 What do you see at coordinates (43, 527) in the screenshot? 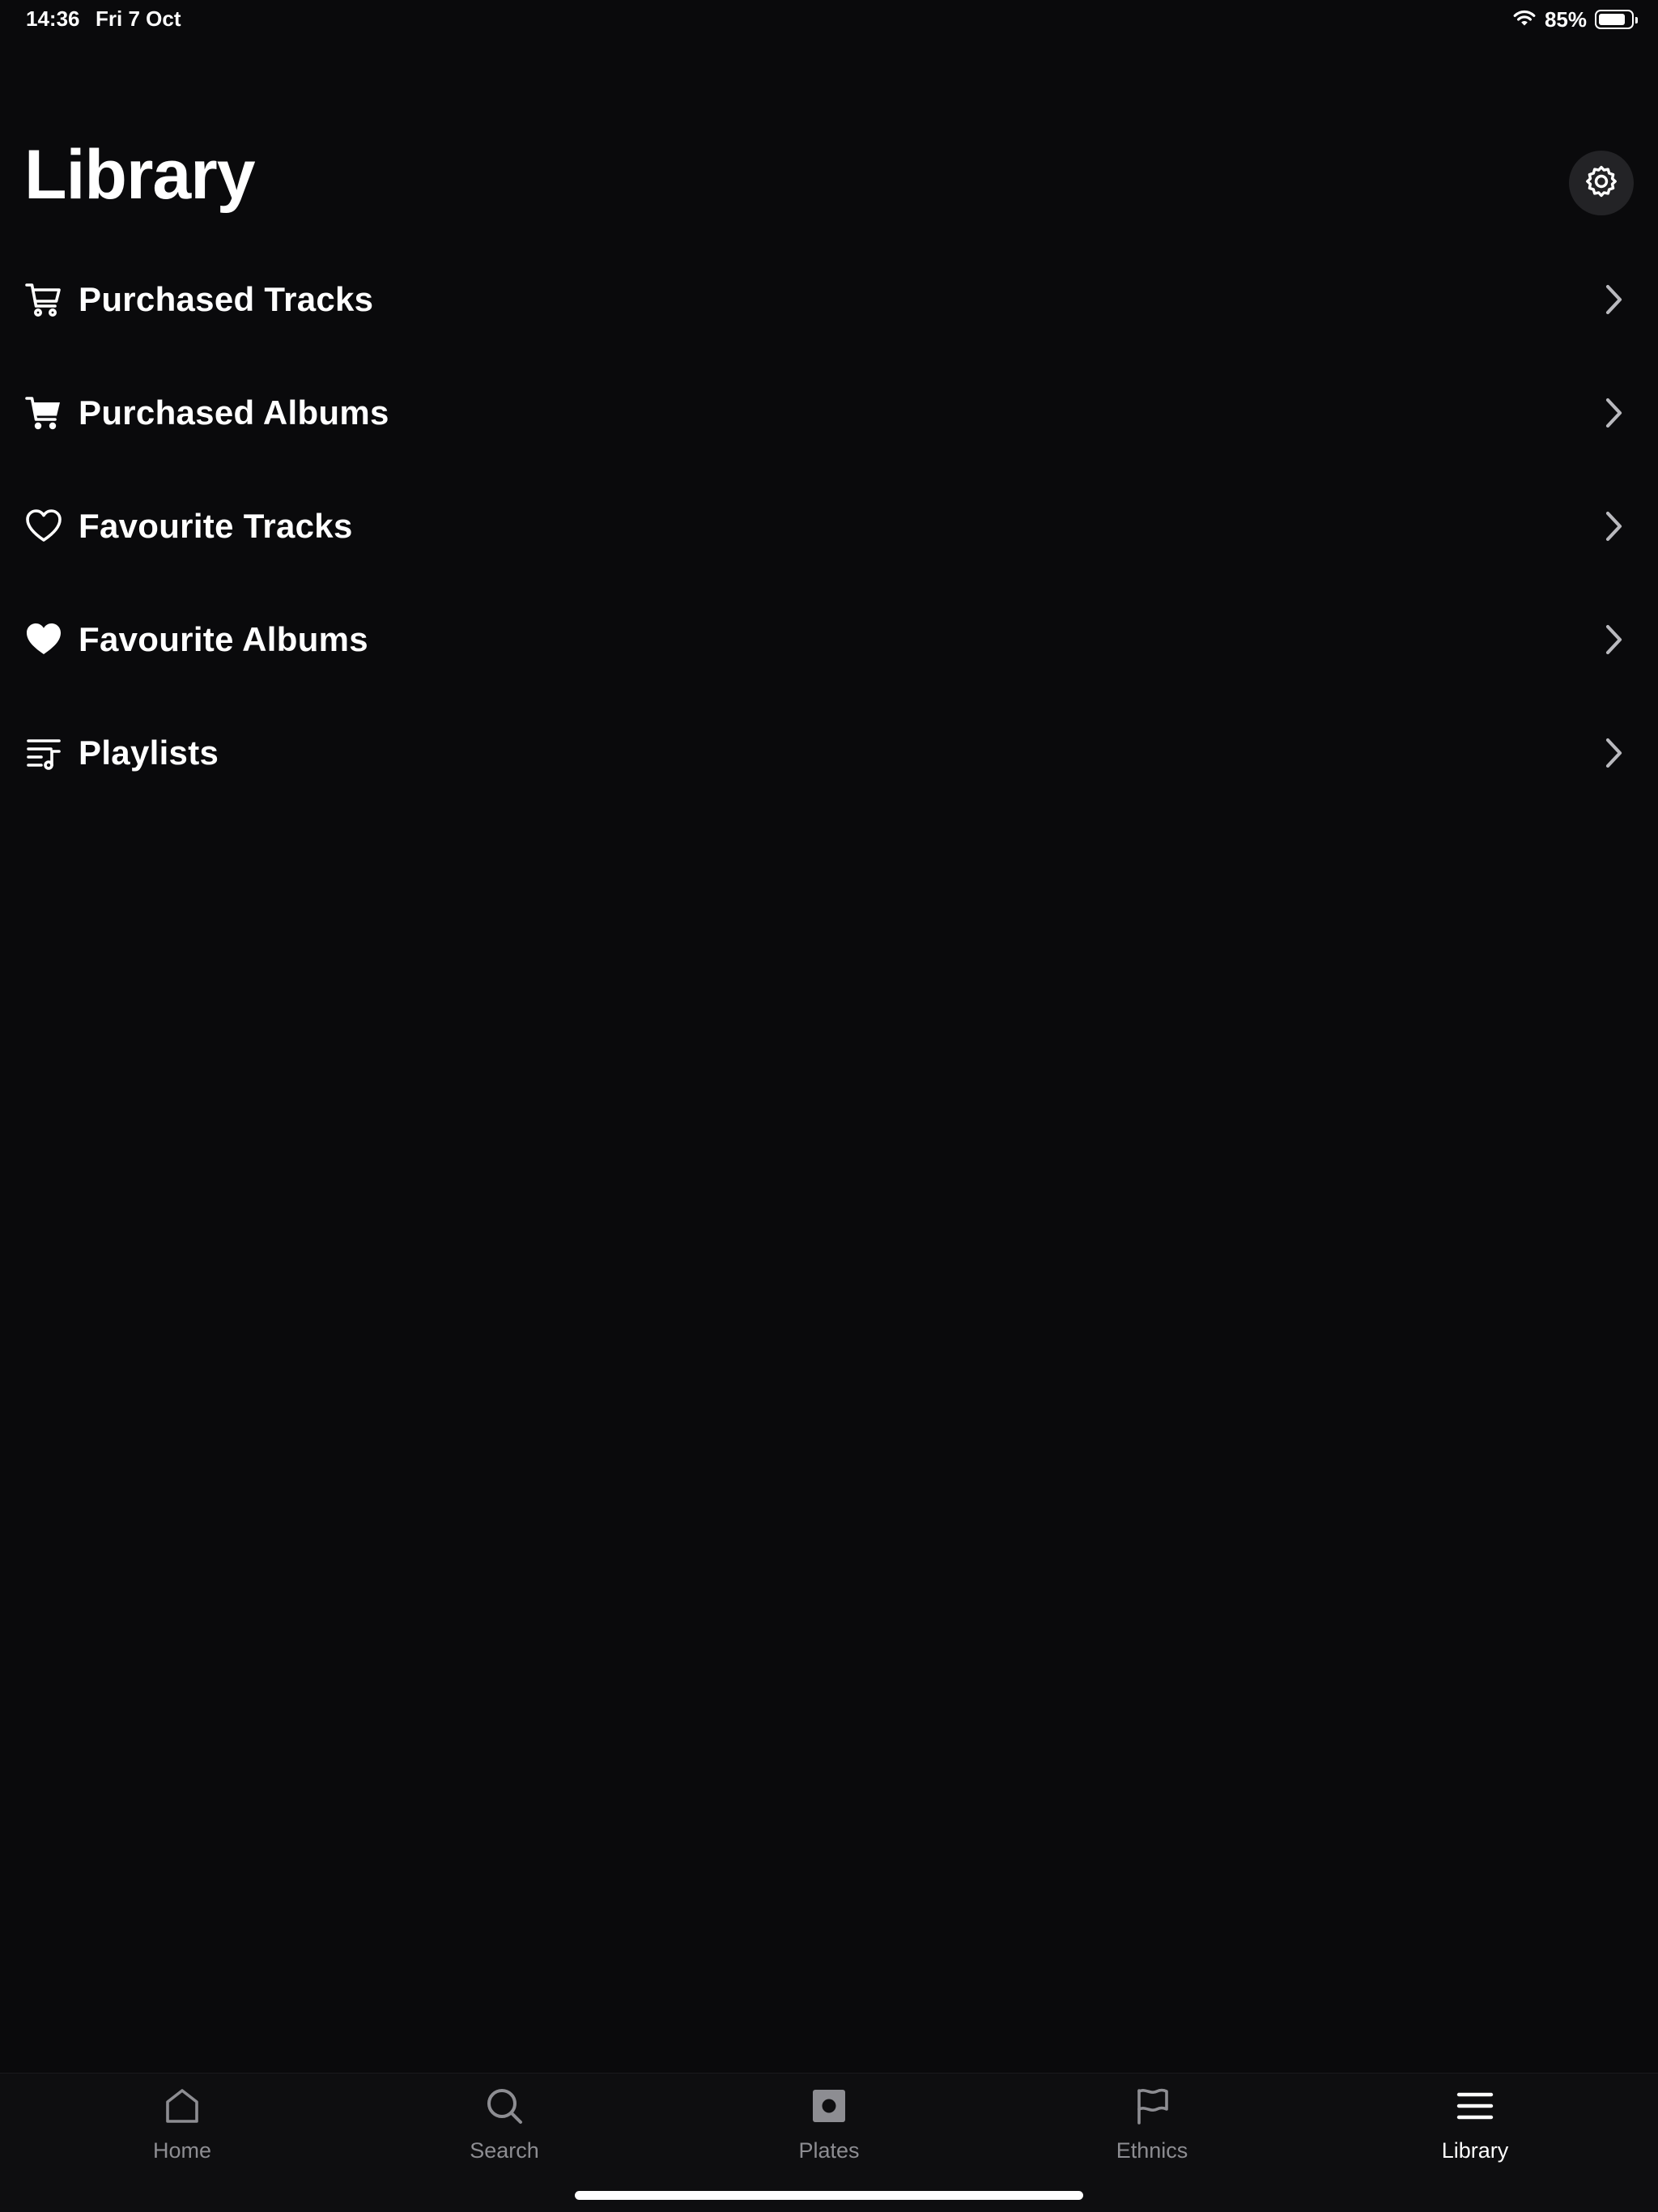
I see `heart-outline-icon` at bounding box center [43, 527].